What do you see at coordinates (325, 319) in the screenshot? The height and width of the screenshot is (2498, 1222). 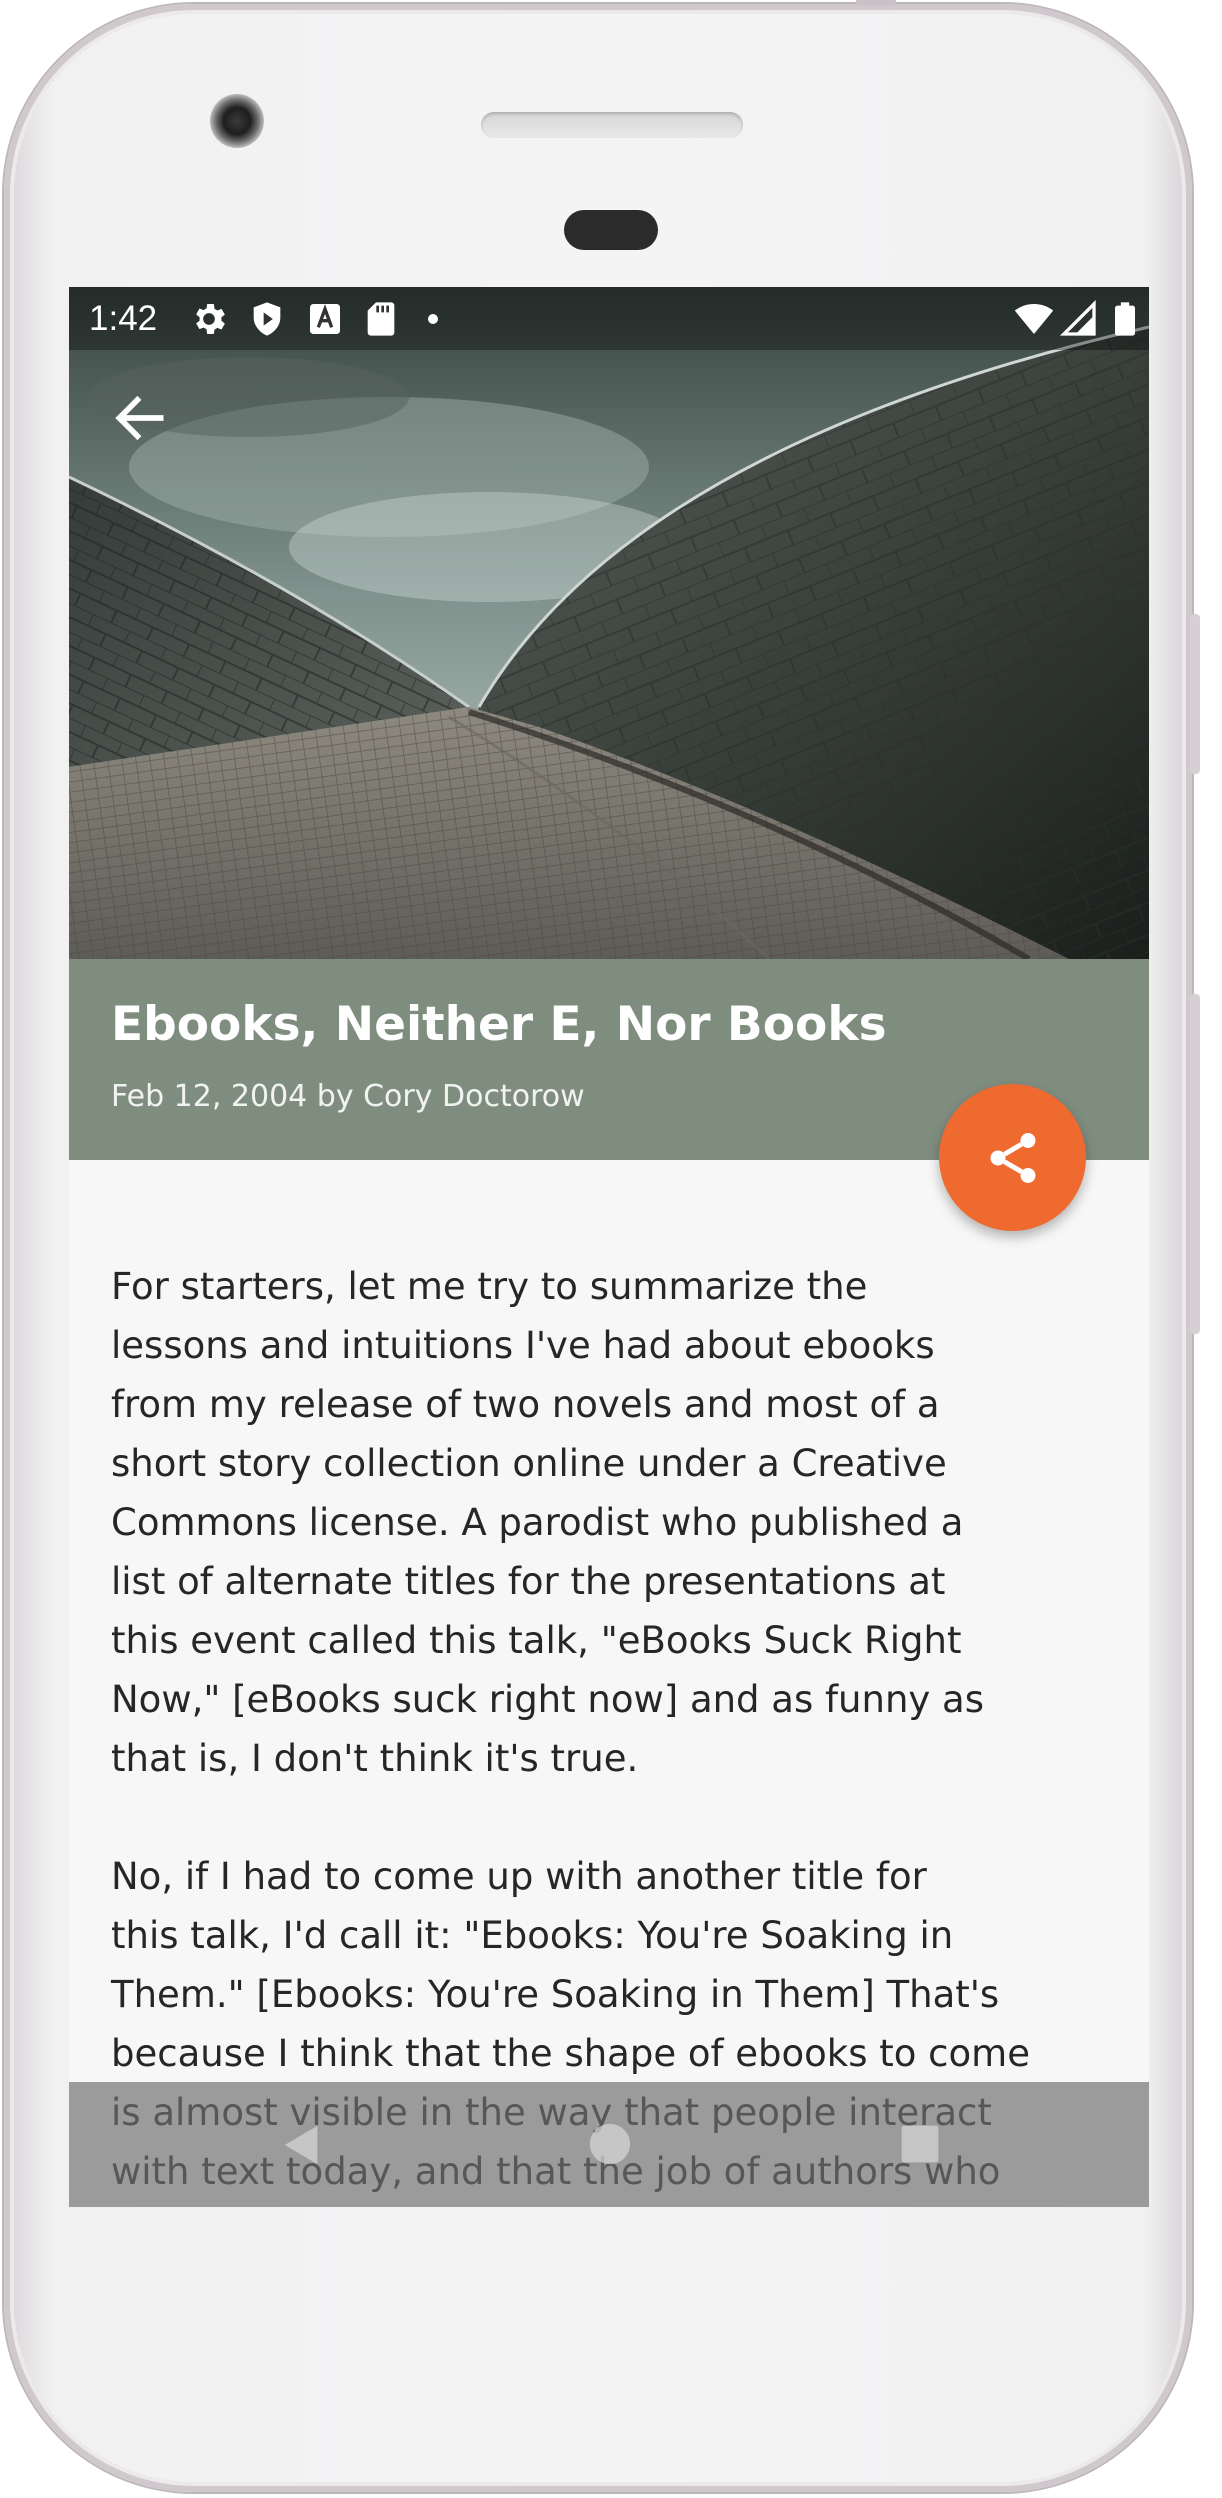 I see `font-a-icon` at bounding box center [325, 319].